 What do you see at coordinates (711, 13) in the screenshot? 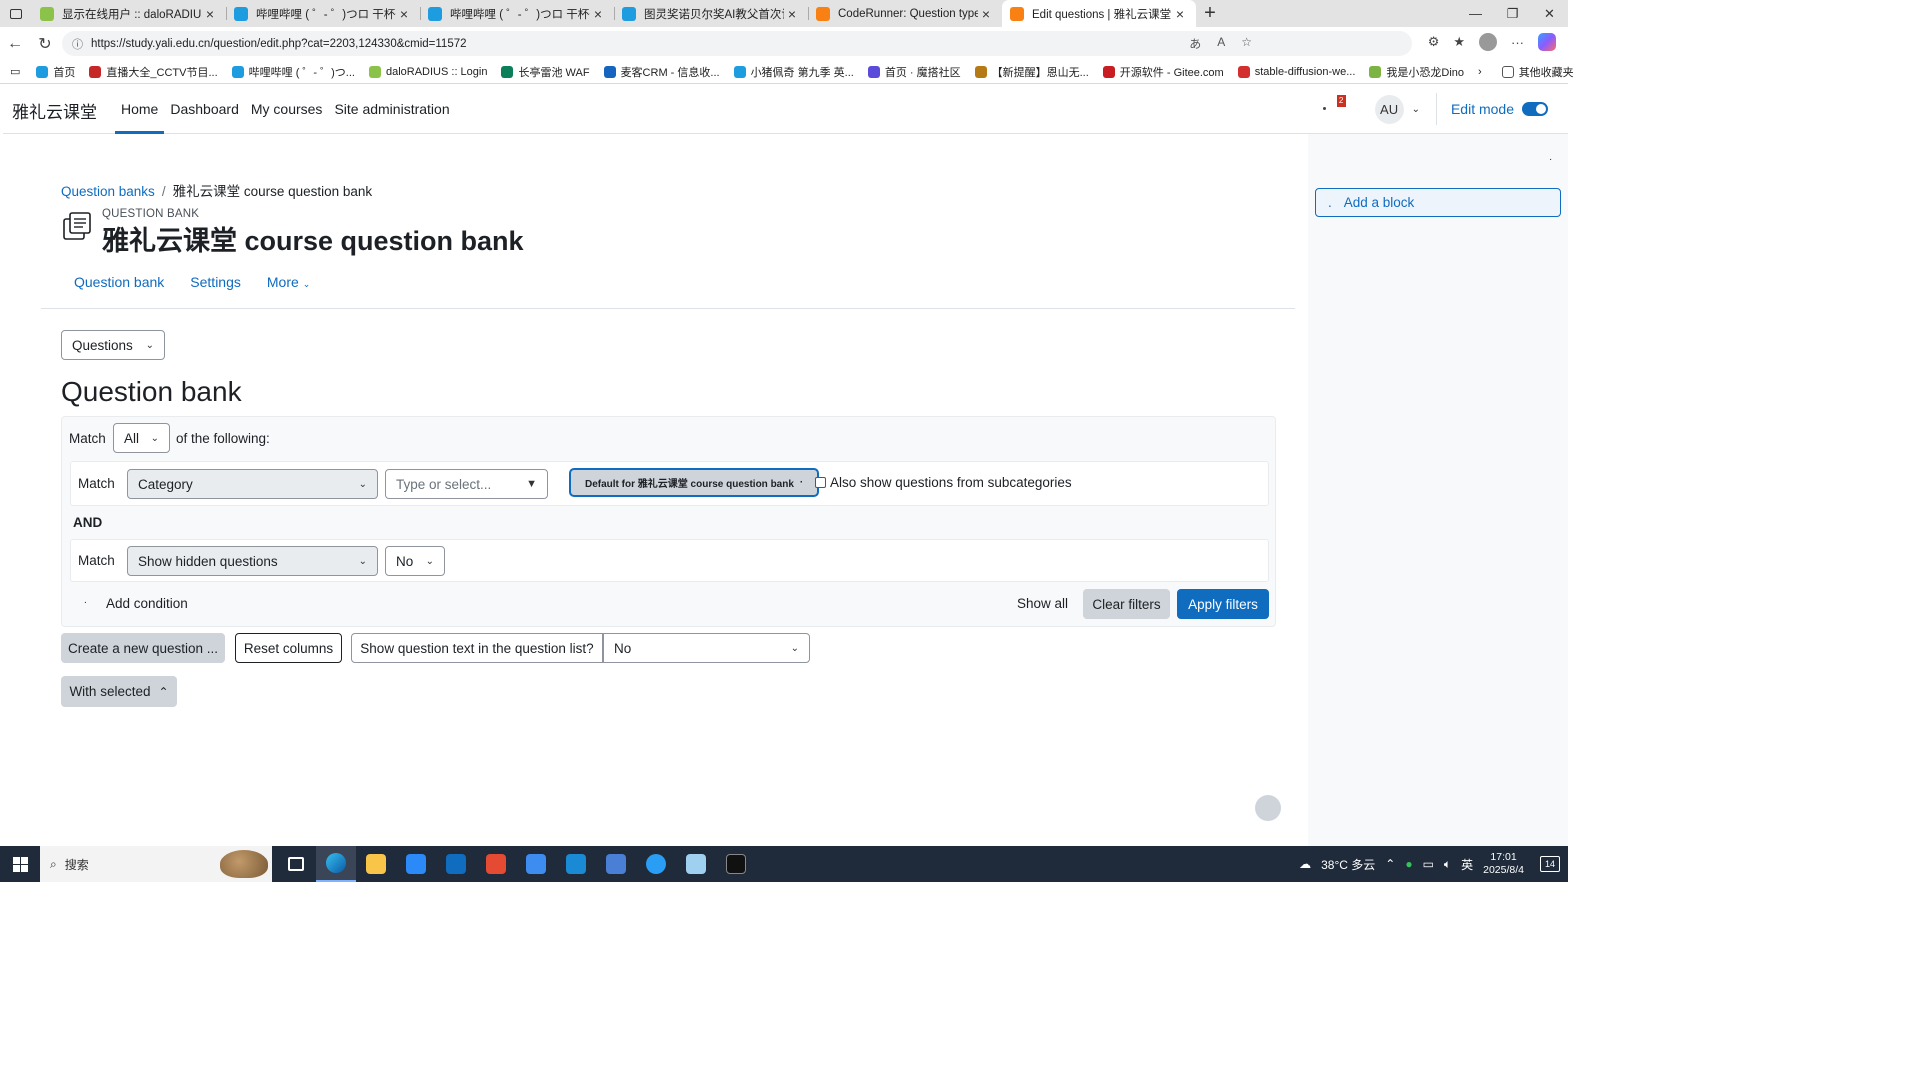
I see `browser-tab: 图灵奖诺贝尔奖AI教父首次访华,×` at bounding box center [711, 13].